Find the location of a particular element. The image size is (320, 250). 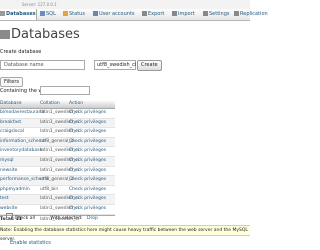

database-name-link: newsite is located at coordinates (8, 170).